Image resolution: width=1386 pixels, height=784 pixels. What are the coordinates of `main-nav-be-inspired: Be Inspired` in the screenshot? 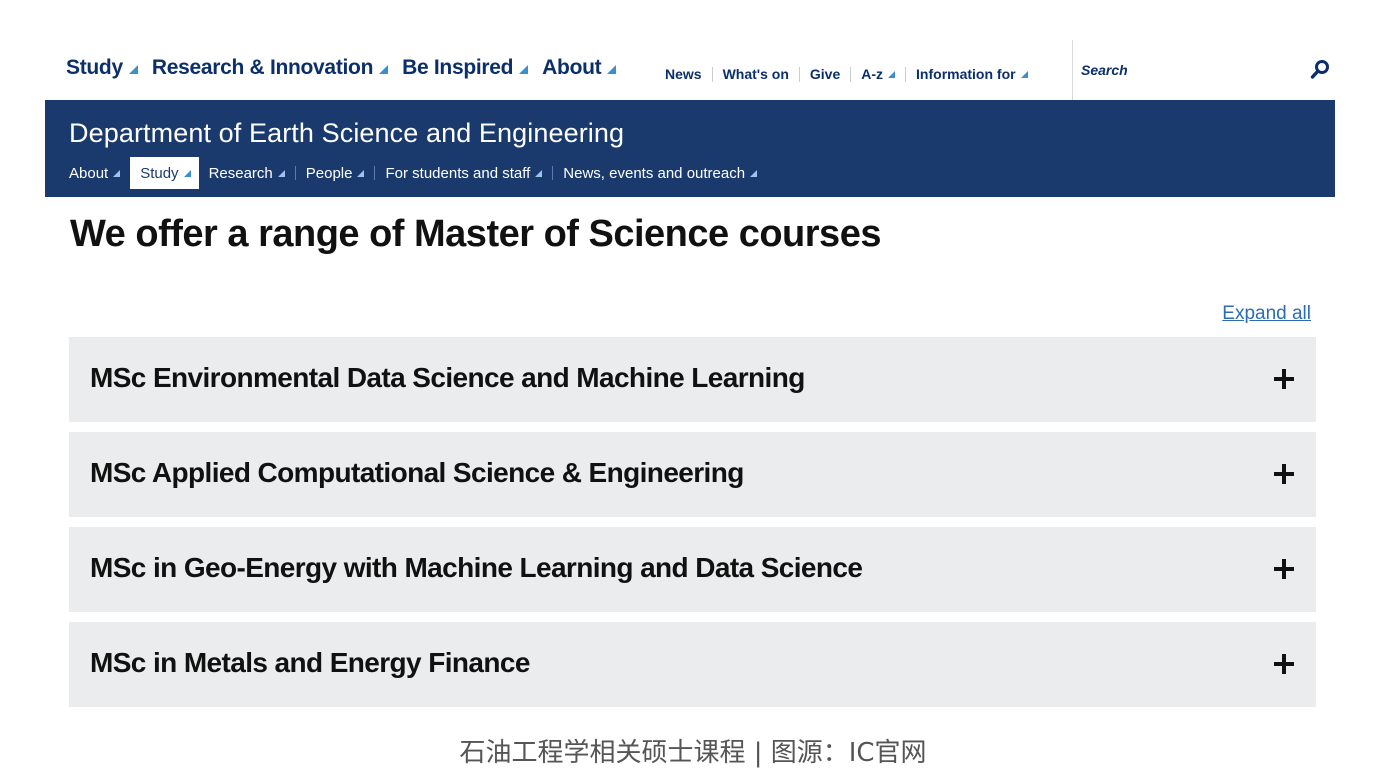 It's located at (465, 68).